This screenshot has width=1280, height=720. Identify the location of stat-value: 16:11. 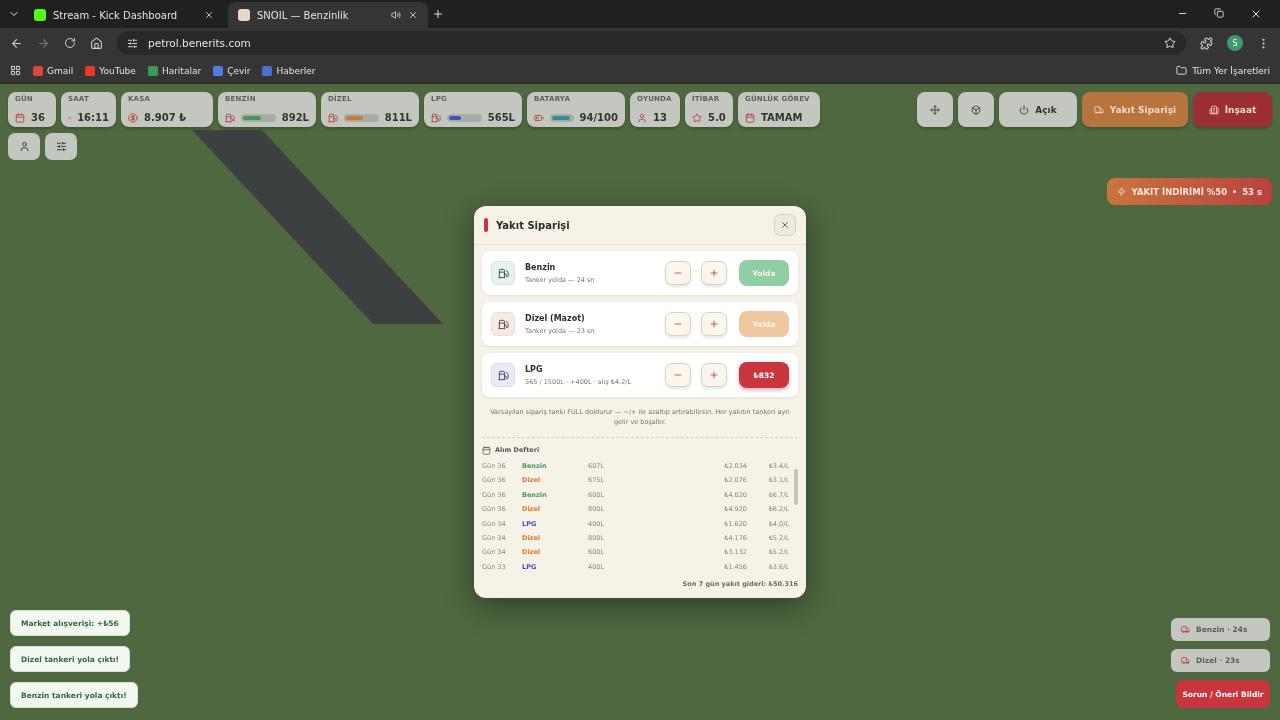
(93, 117).